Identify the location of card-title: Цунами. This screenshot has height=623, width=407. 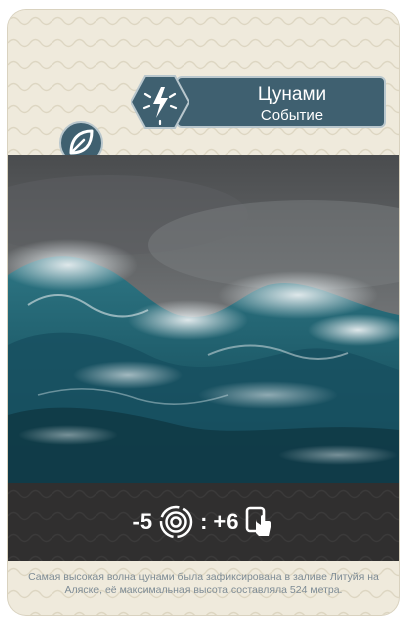
(292, 94).